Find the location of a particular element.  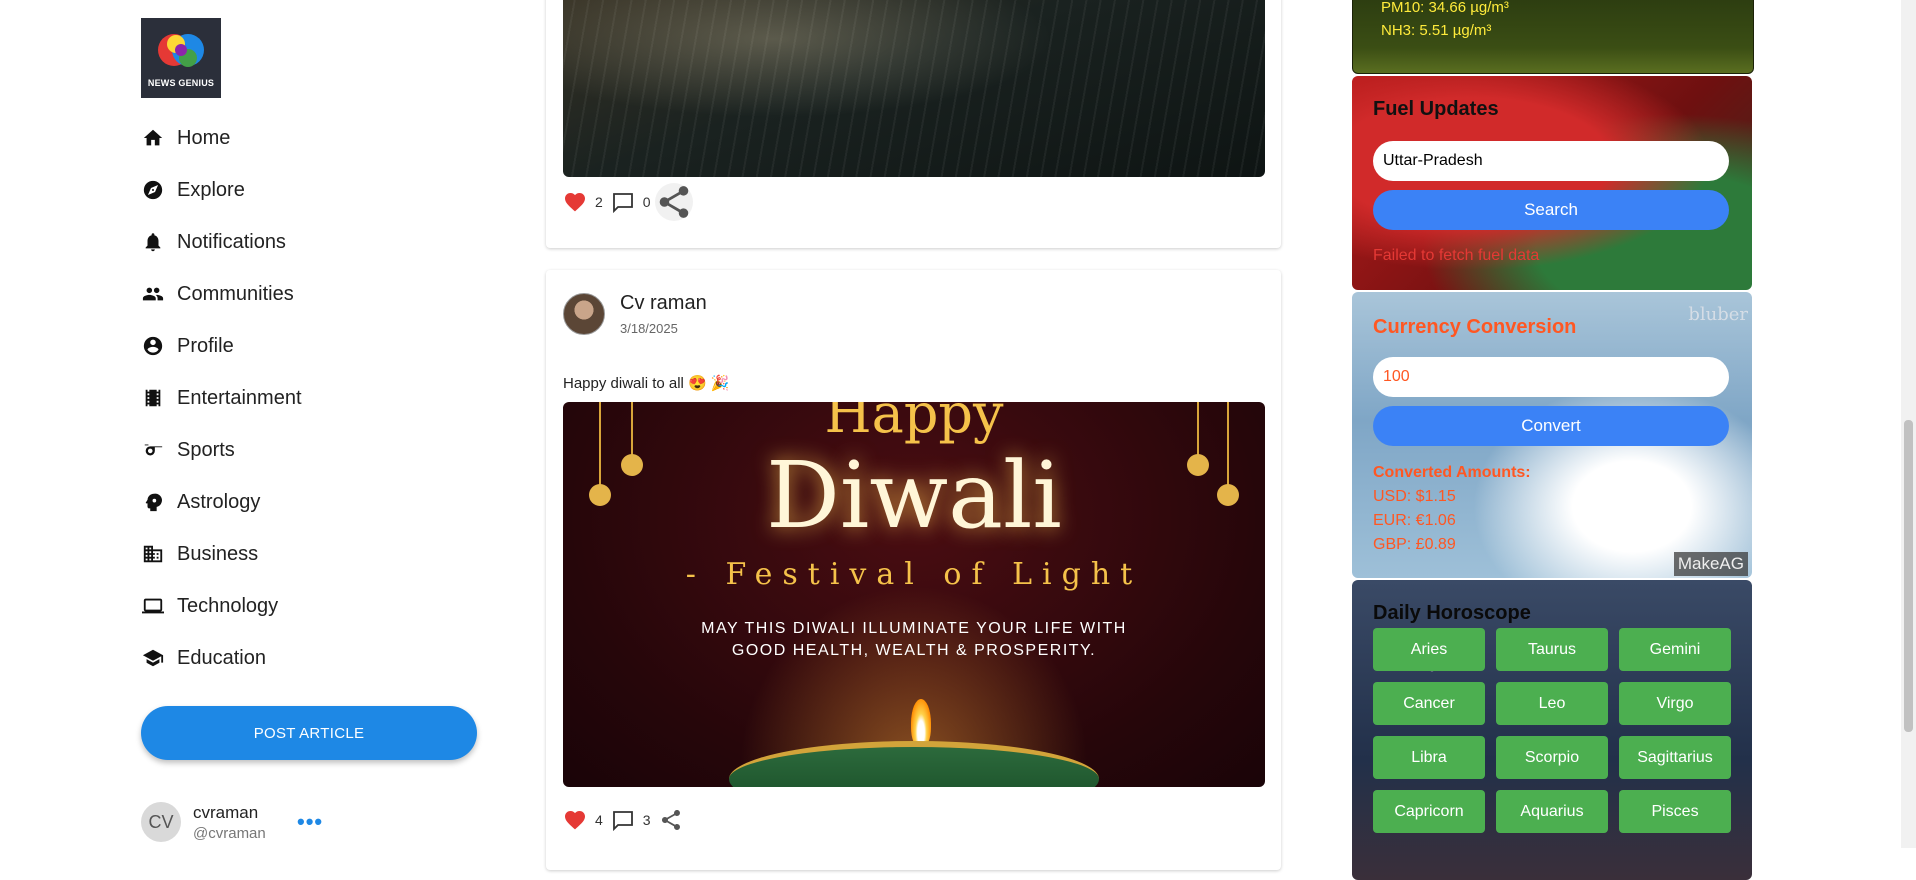

sidebar-item-communities: Communities is located at coordinates (221, 294).